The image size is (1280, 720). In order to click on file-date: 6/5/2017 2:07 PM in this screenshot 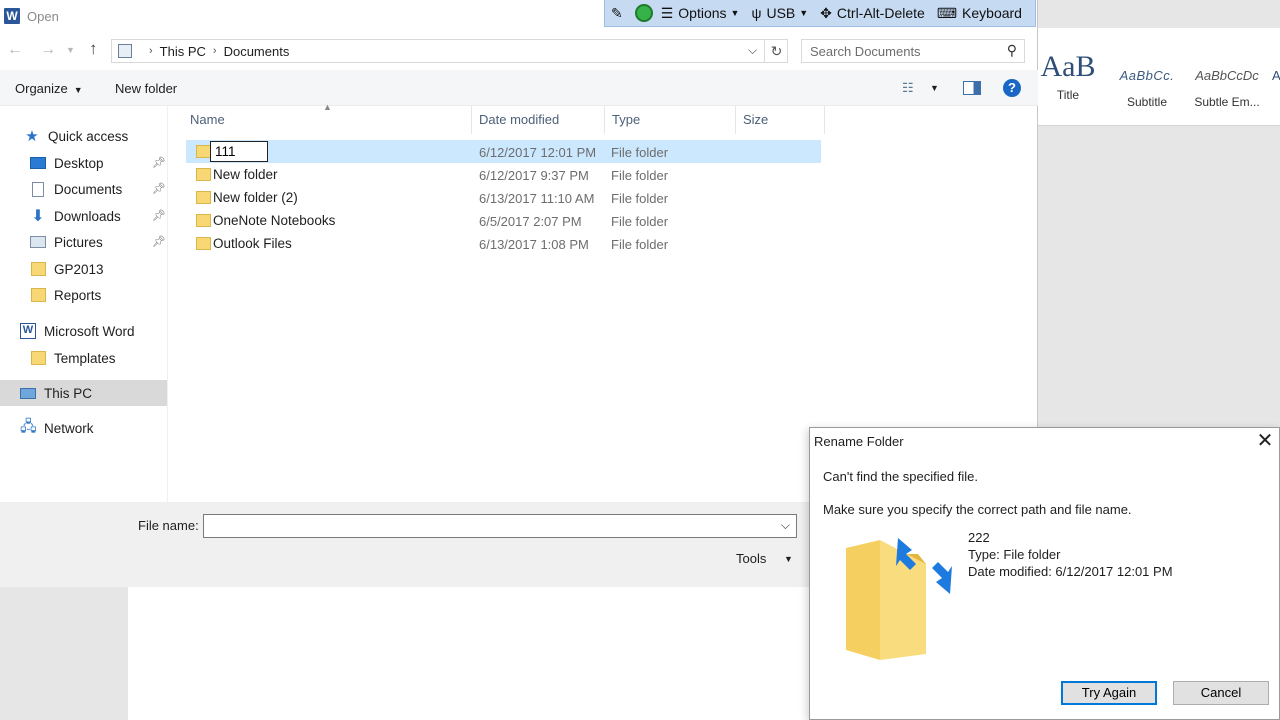, I will do `click(530, 221)`.